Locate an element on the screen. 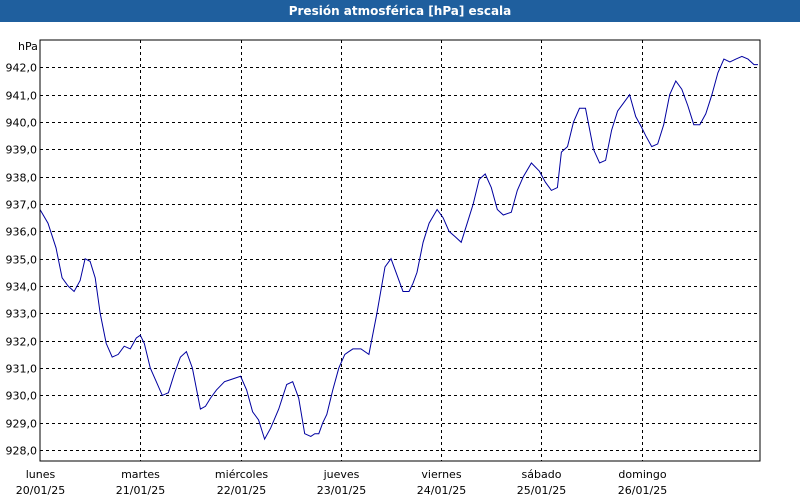  y-tick-label: 937,0 is located at coordinates (22, 205).